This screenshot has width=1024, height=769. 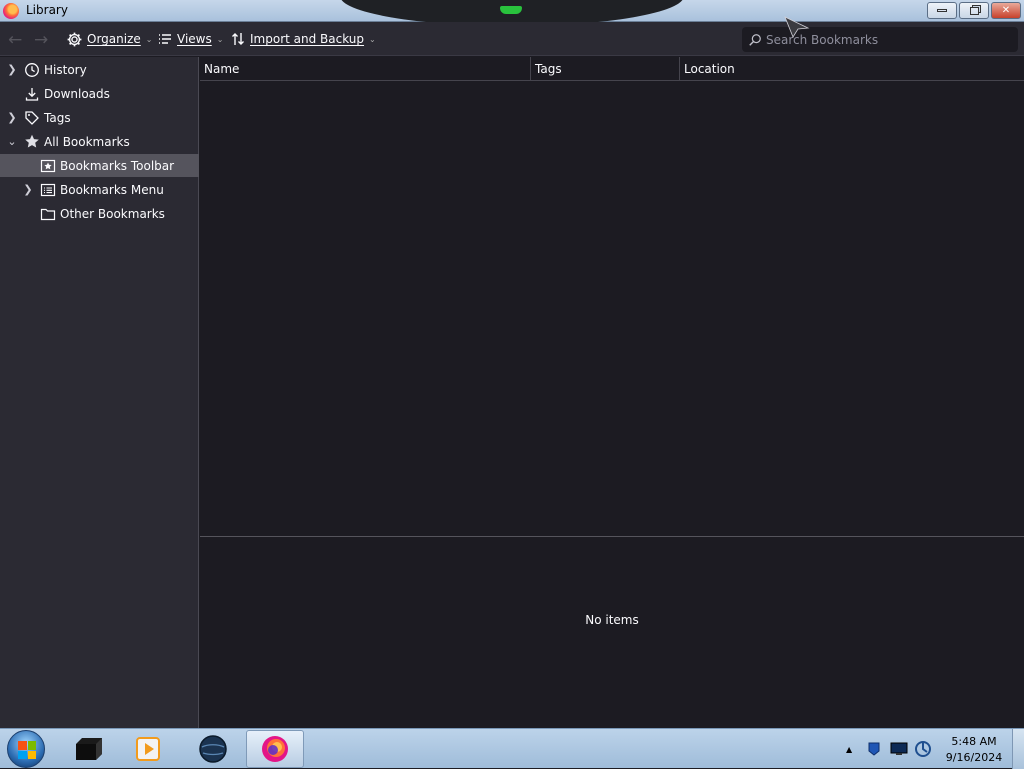 I want to click on import-backup-label: Import and Backup, so click(x=307, y=39).